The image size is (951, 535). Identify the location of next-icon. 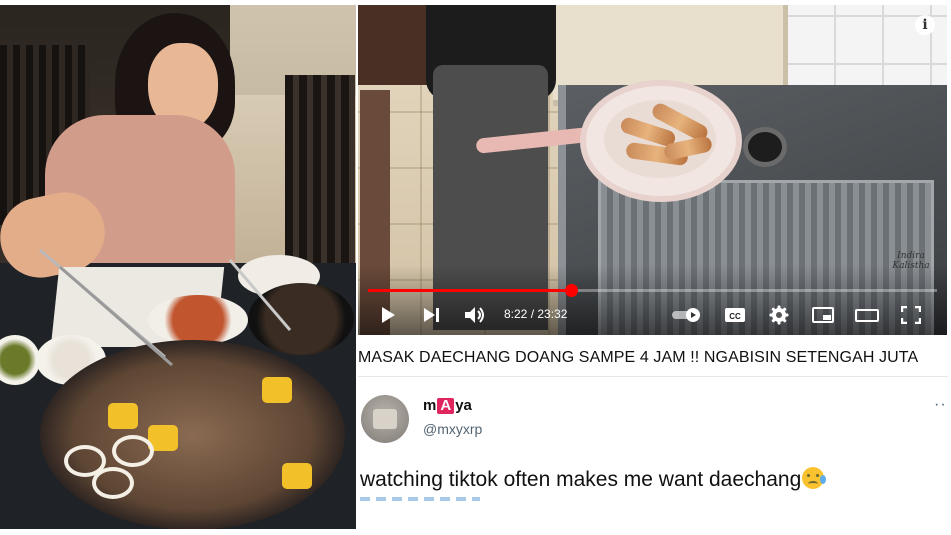
(431, 315).